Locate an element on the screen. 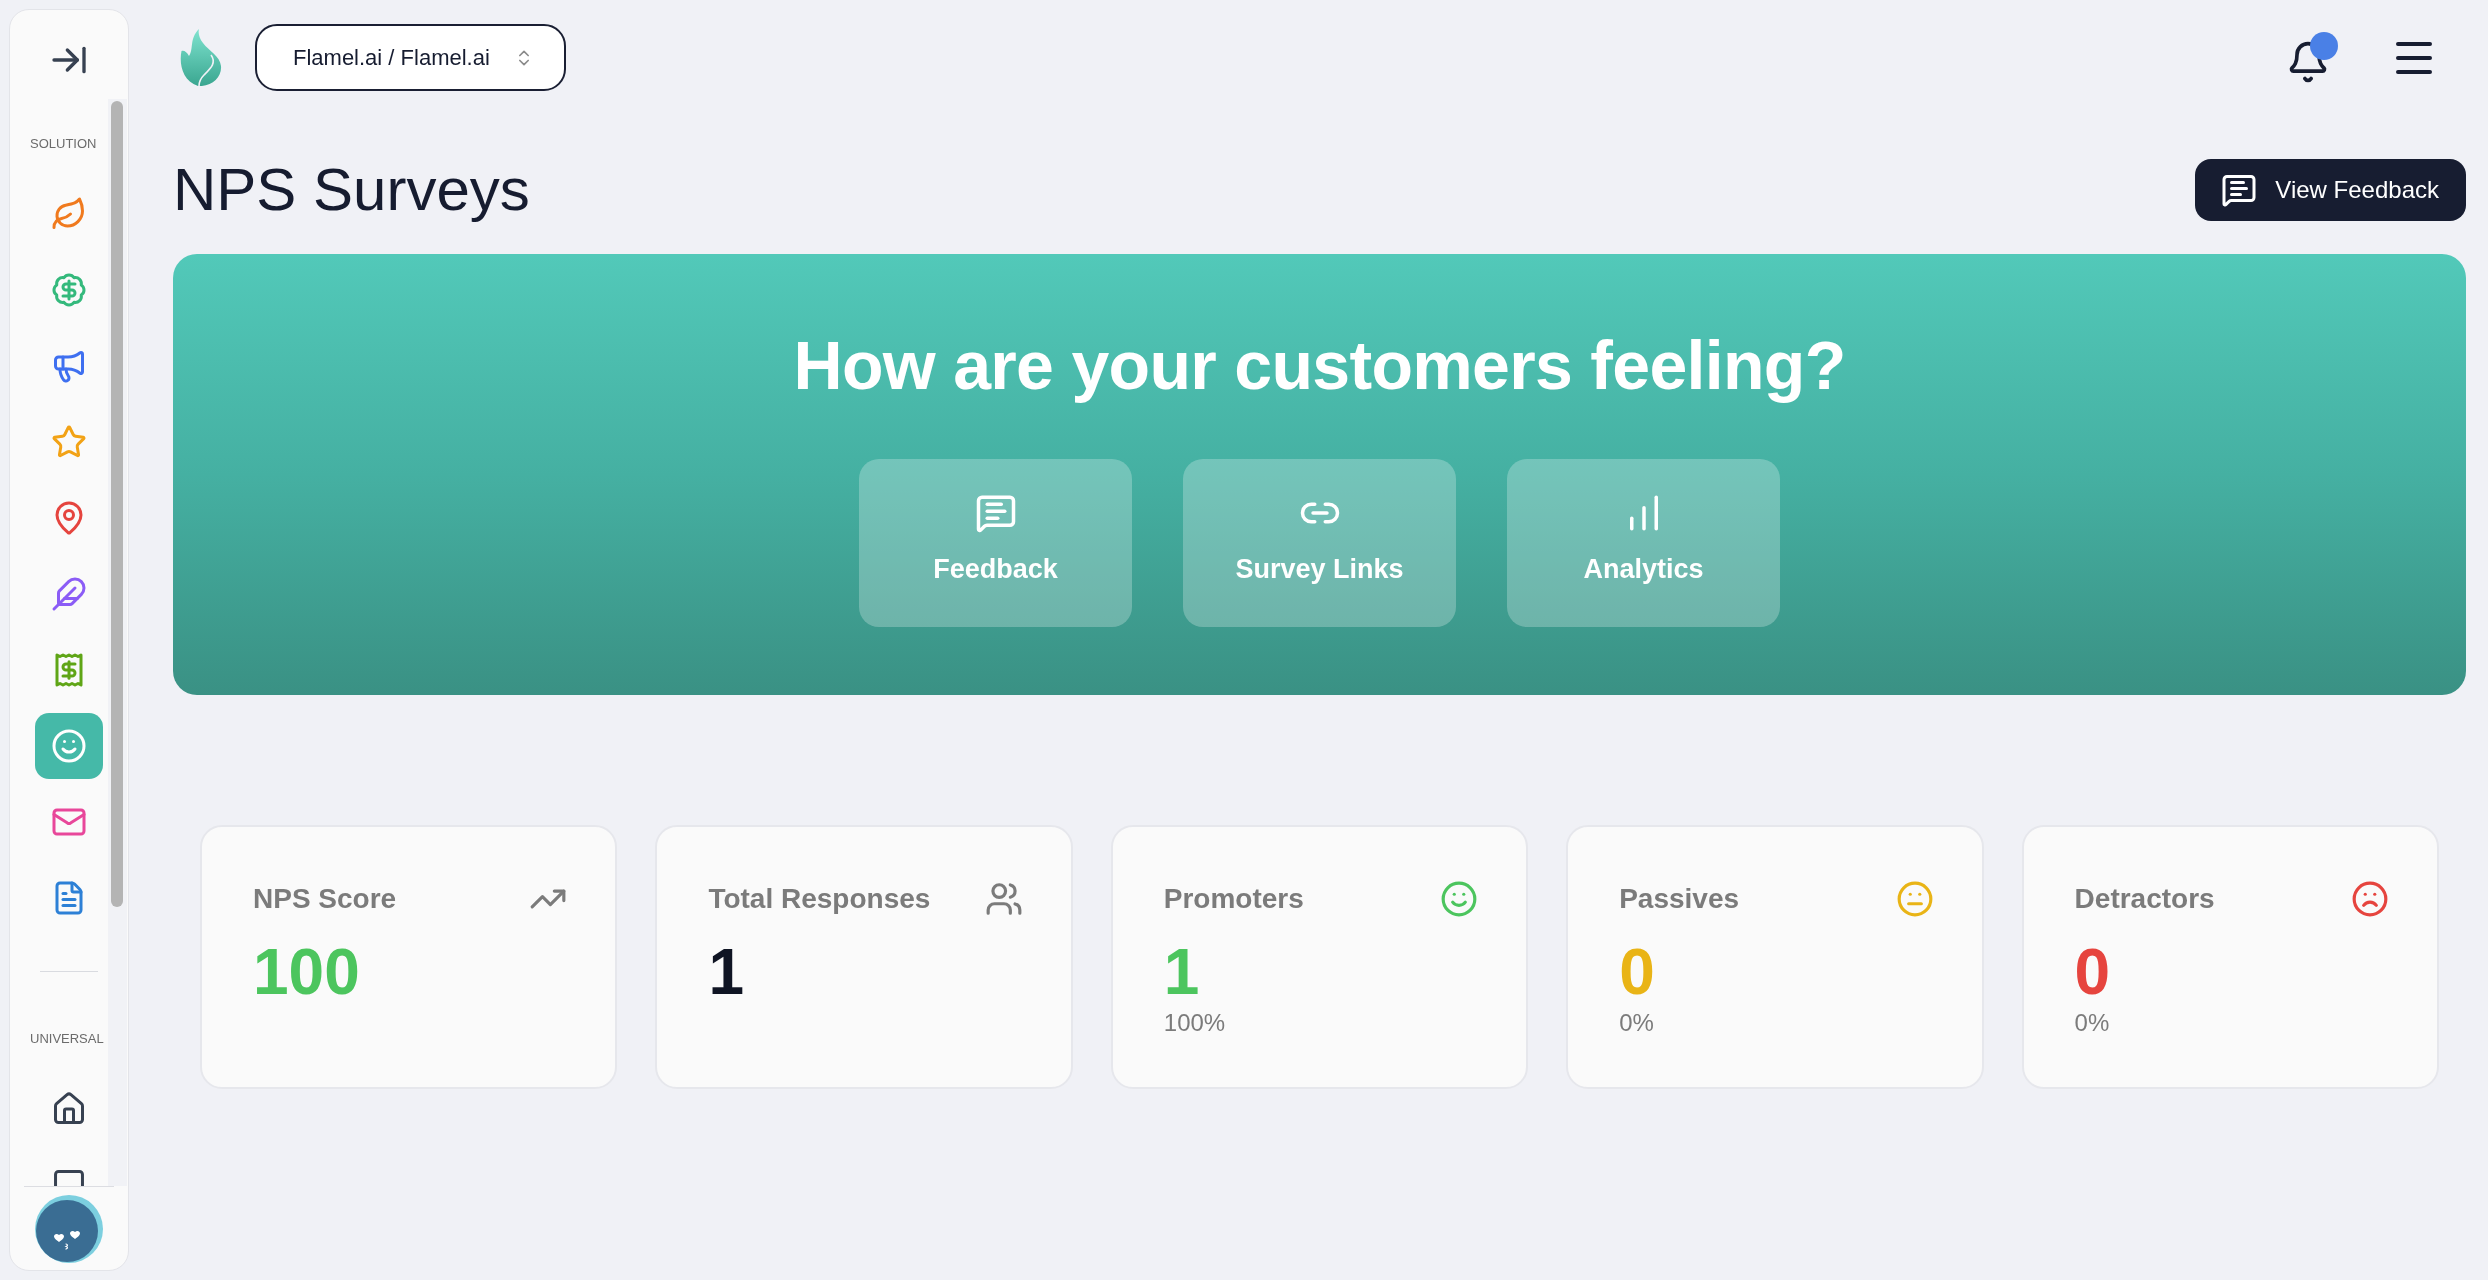 The width and height of the screenshot is (2488, 1280). neutral-face-icon is located at coordinates (1914, 899).